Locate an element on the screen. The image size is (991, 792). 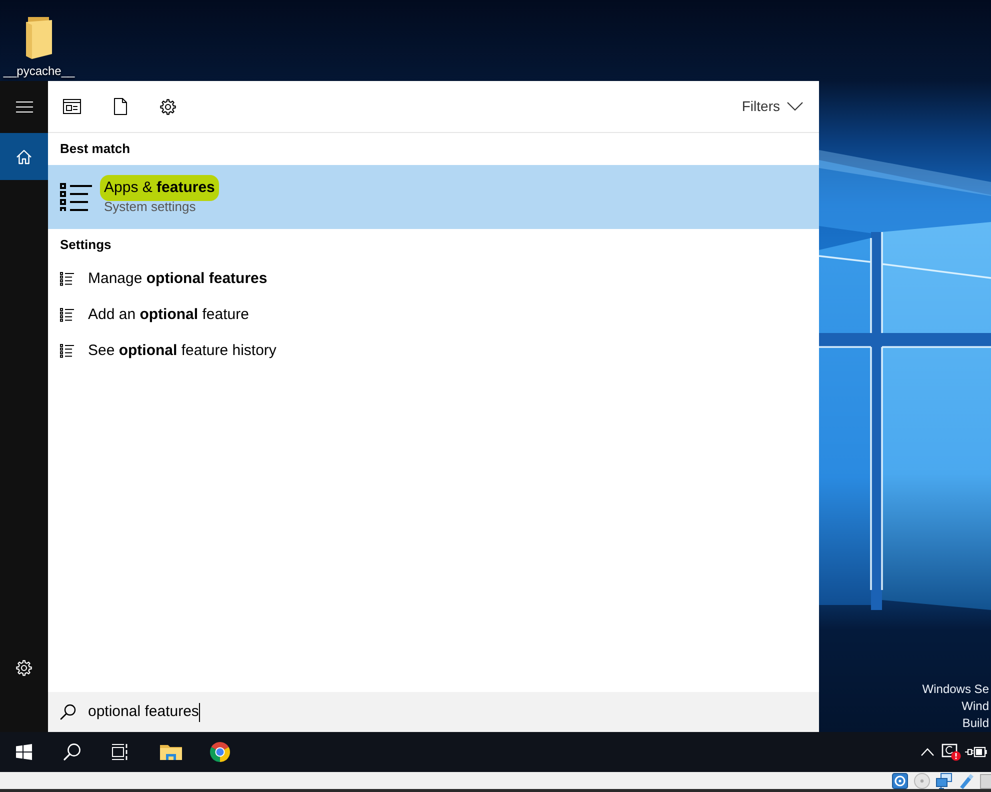
search-result: Manage optional features is located at coordinates (433, 279).